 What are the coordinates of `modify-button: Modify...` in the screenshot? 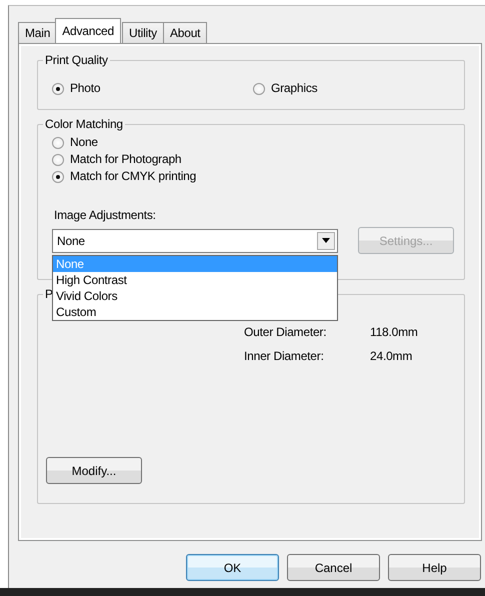 It's located at (94, 470).